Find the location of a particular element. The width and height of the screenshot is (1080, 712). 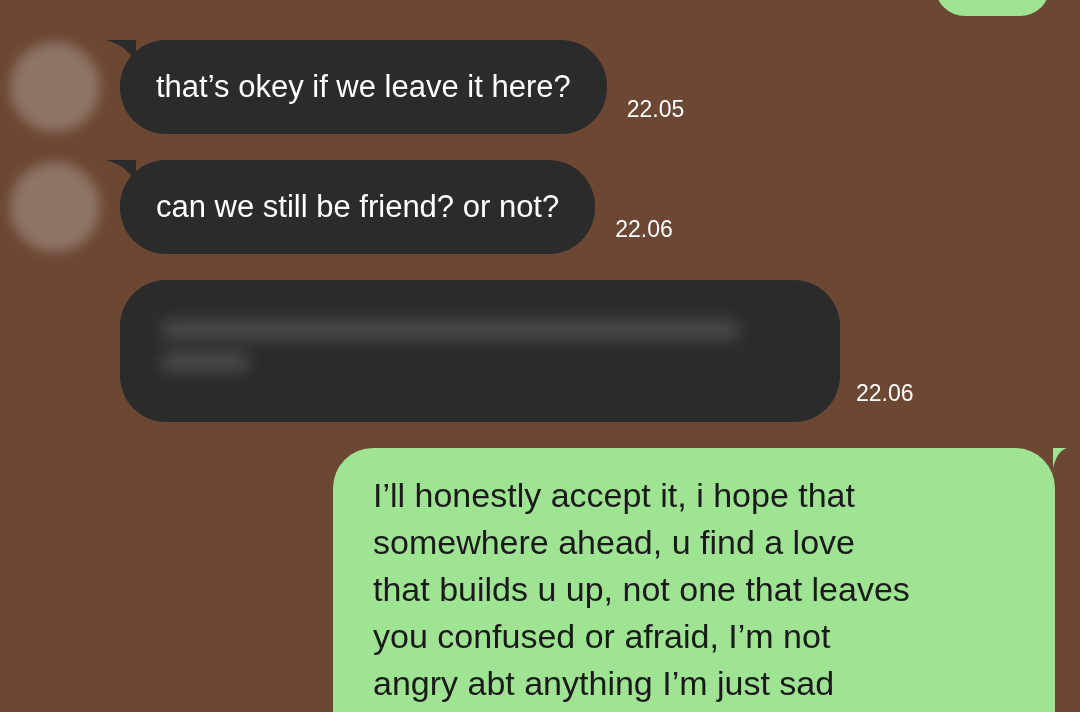

message-text: somewhere ahead, u find a love is located at coordinates (614, 542).